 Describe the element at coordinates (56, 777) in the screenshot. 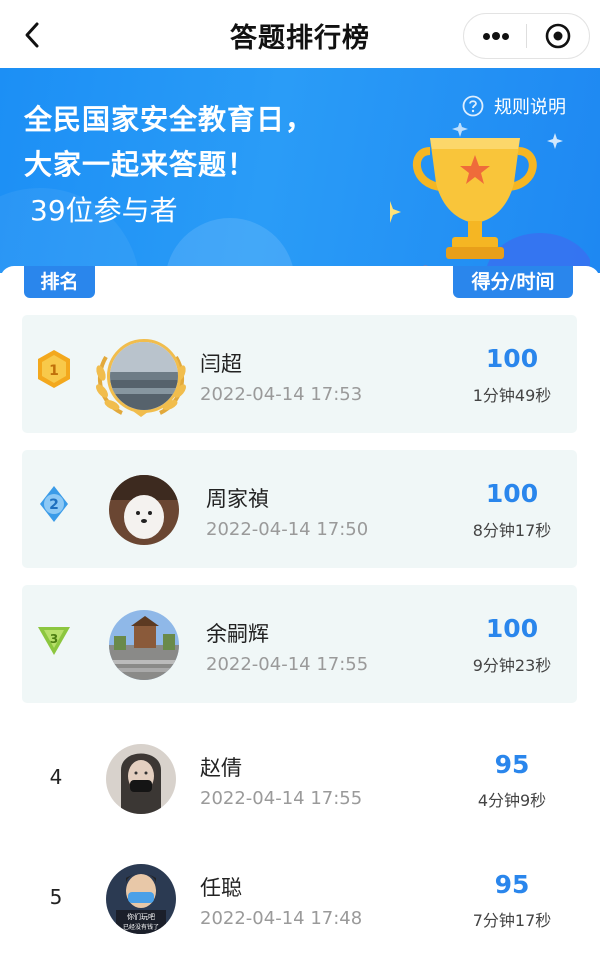

I see `rank-number: 4` at that location.